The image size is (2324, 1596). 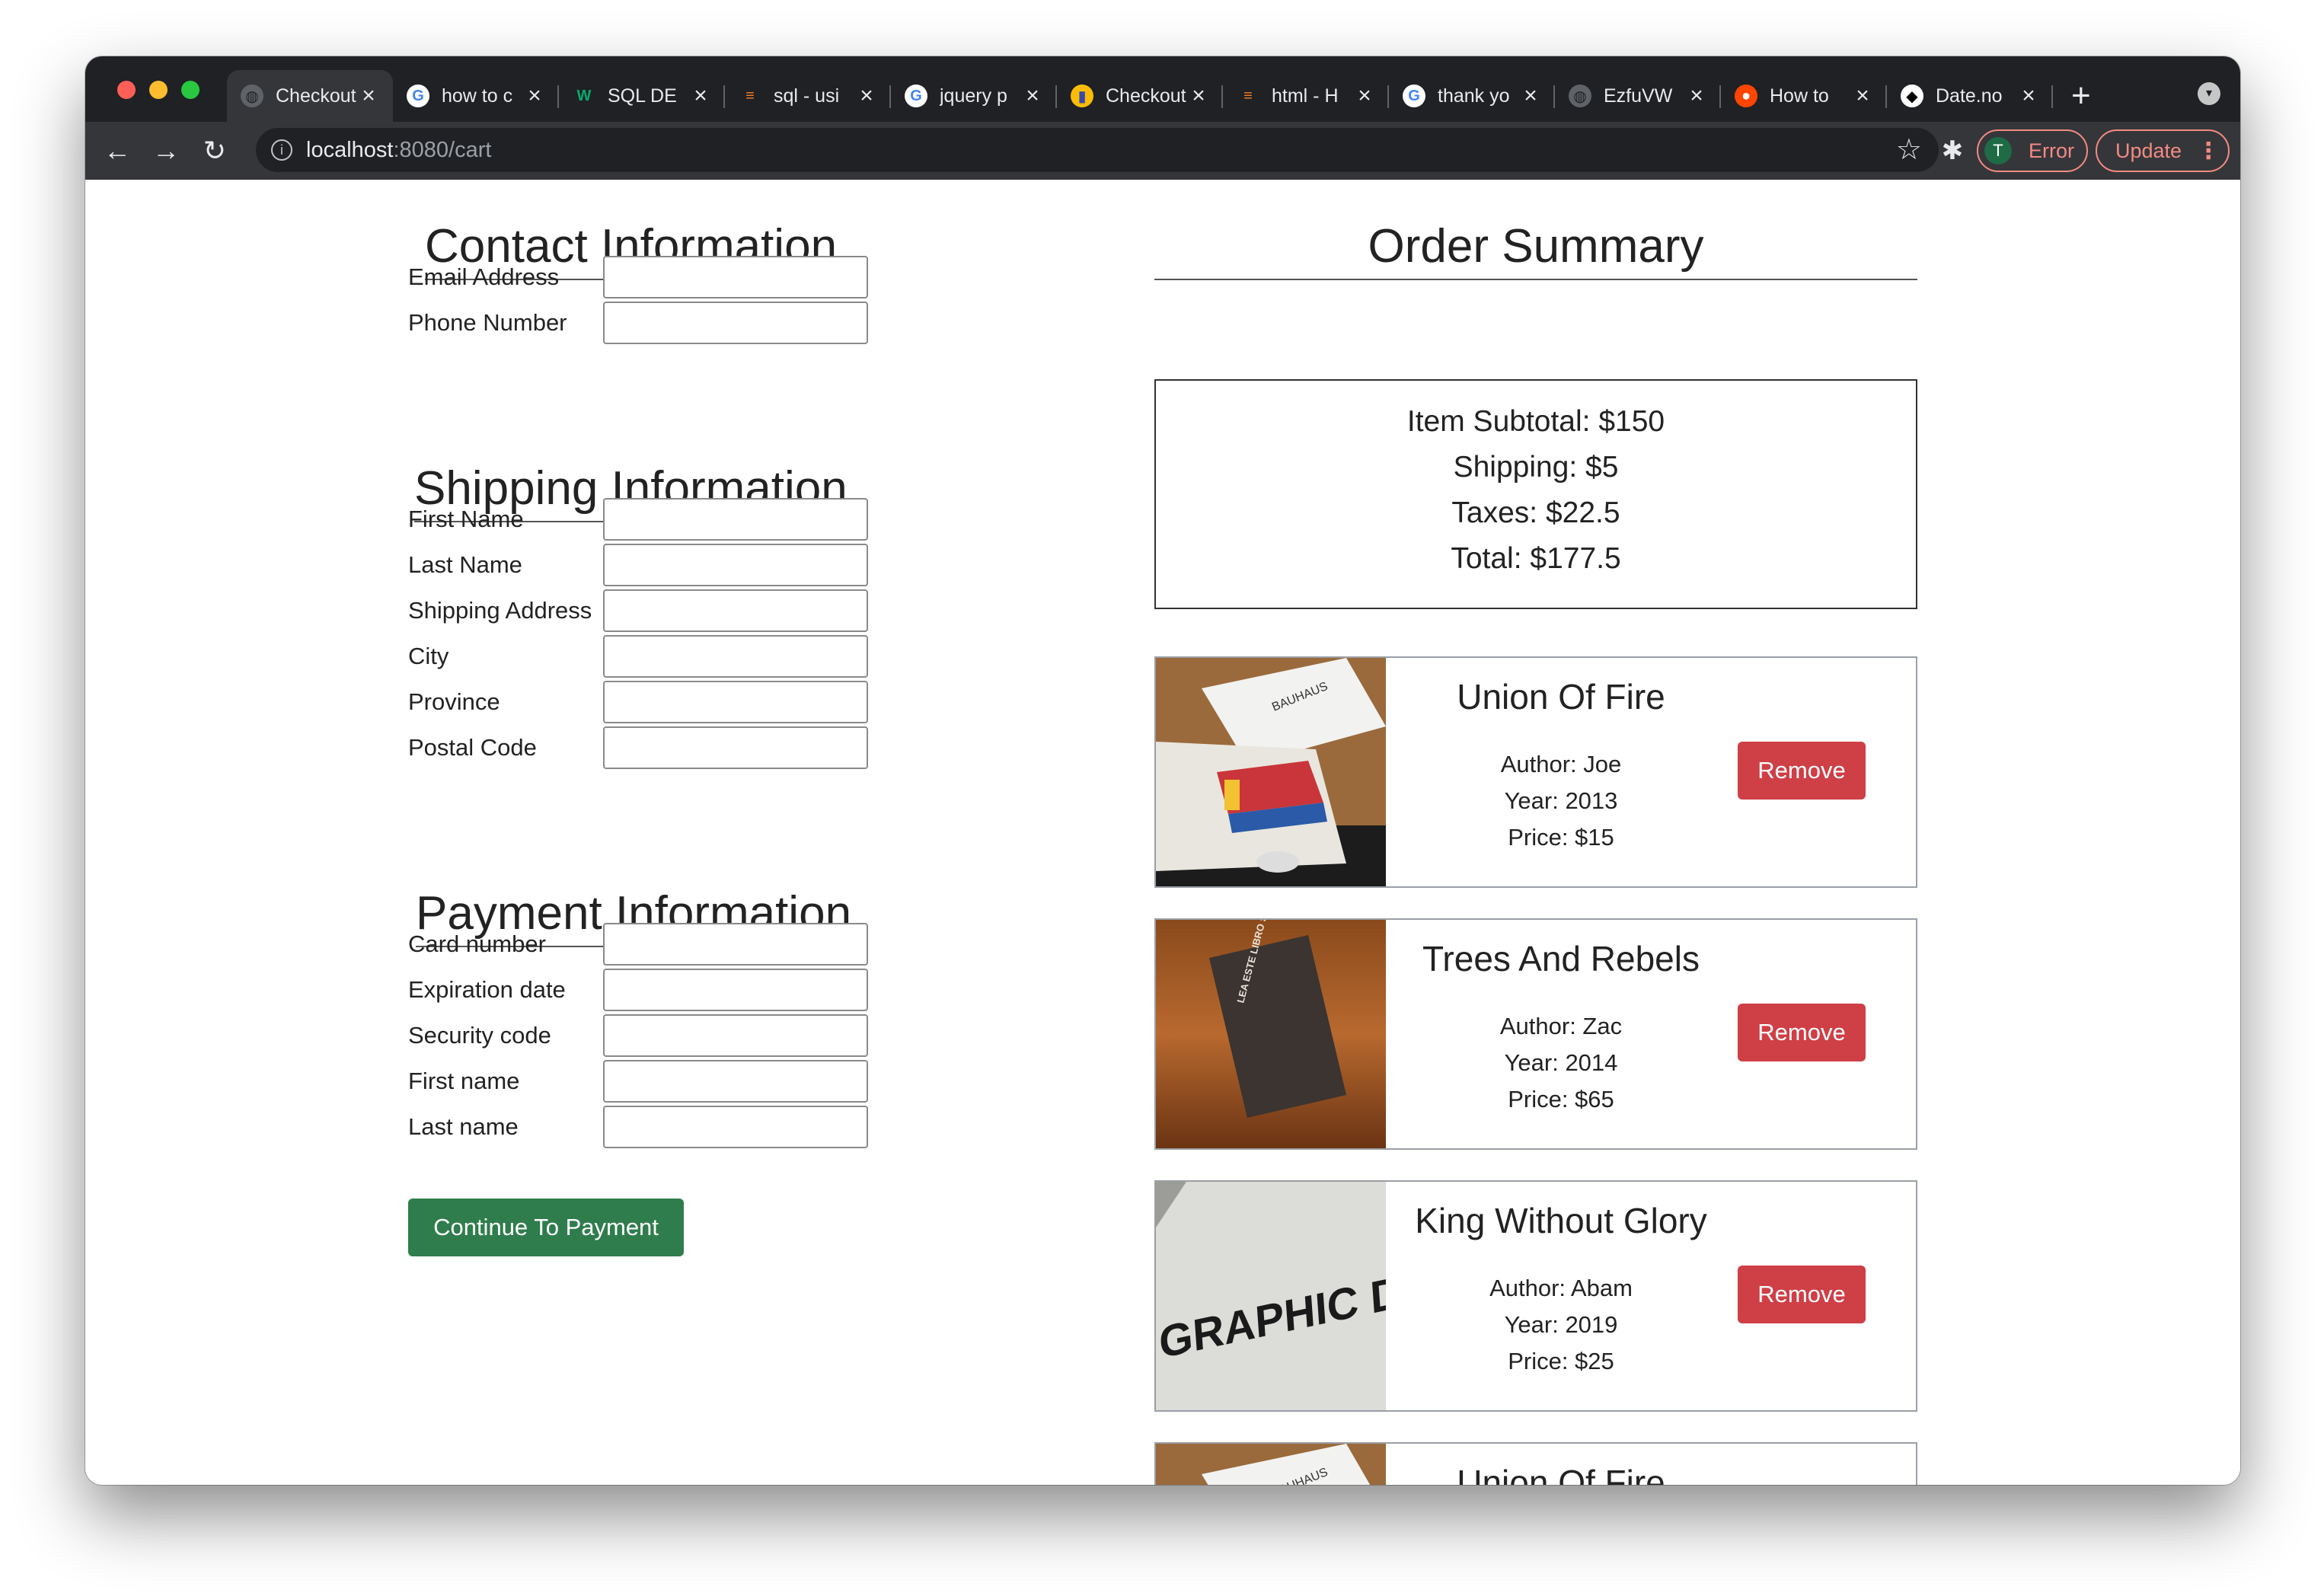 I want to click on shipping-address-label: Shipping Address, so click(x=500, y=610).